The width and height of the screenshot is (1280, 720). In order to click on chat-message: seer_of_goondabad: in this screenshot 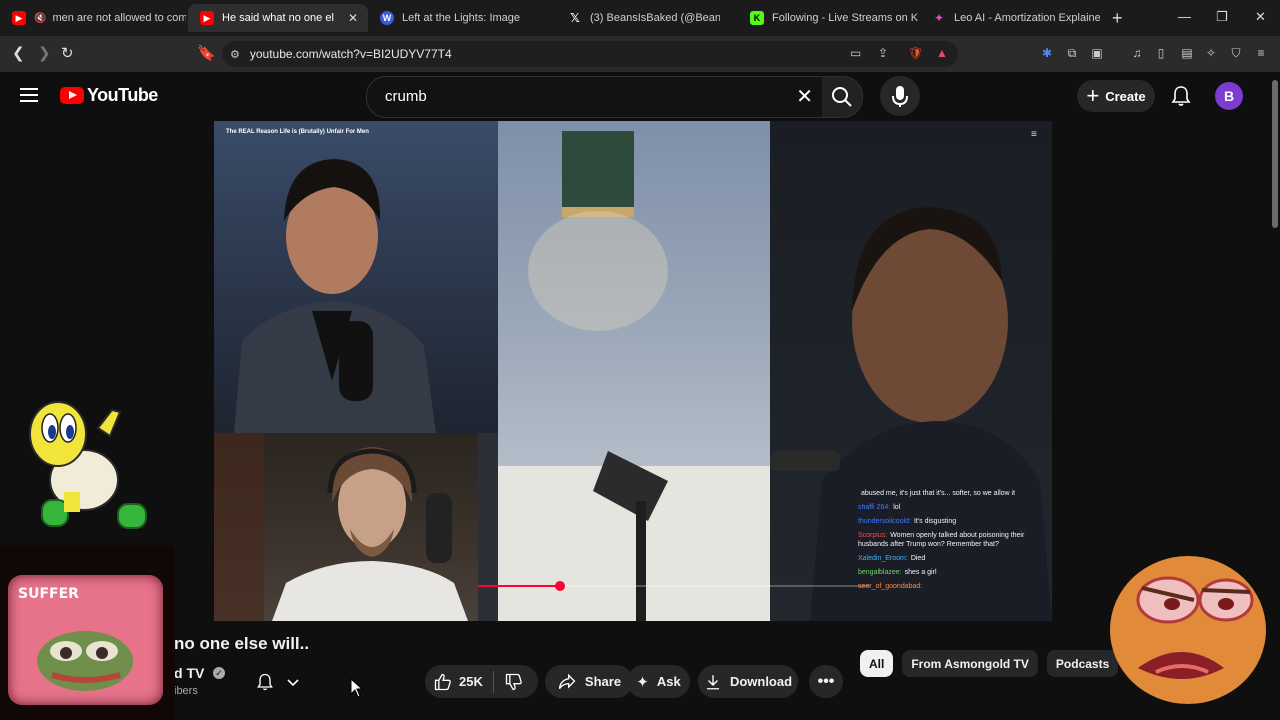, I will do `click(890, 586)`.